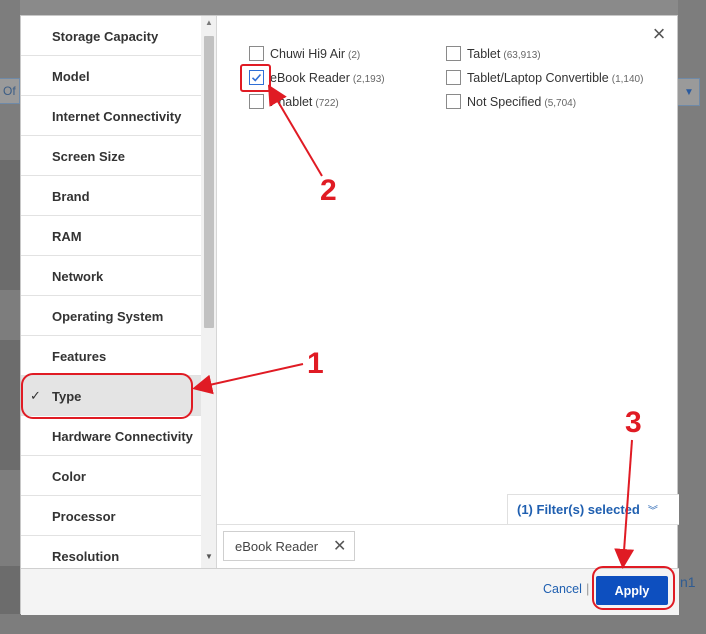  Describe the element at coordinates (209, 182) in the screenshot. I see `scrollbar-thumb` at that location.